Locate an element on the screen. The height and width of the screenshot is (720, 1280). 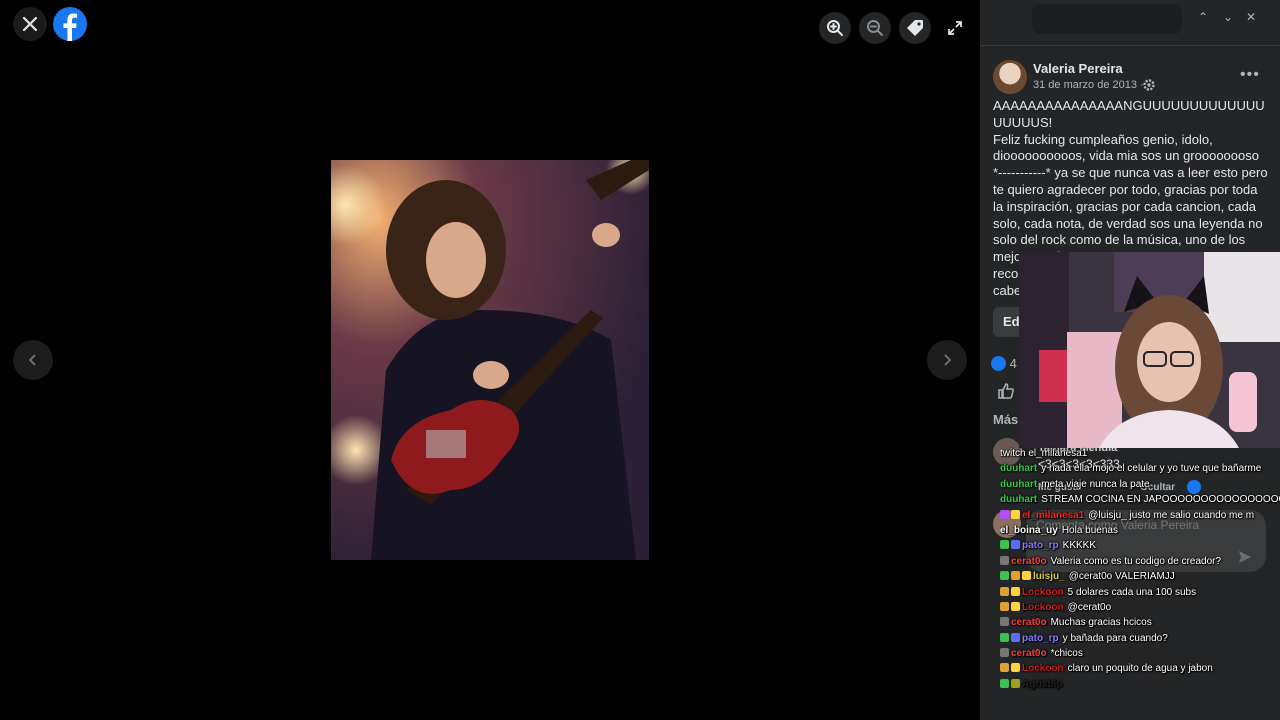
chat-message: el_boina_uy Hola buenas is located at coordinates (1140, 530).